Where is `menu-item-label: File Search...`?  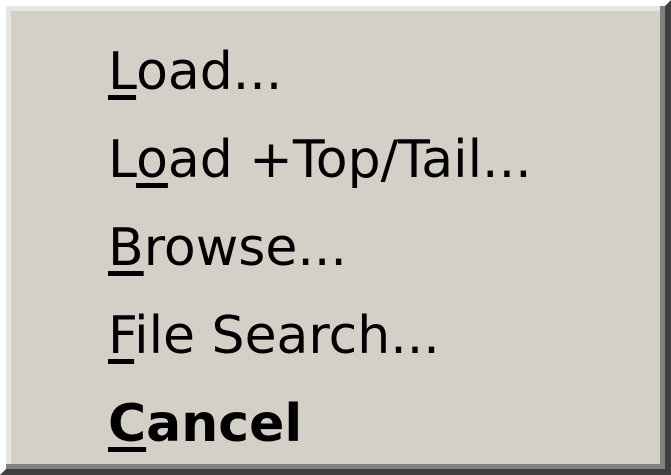 menu-item-label: File Search... is located at coordinates (274, 336).